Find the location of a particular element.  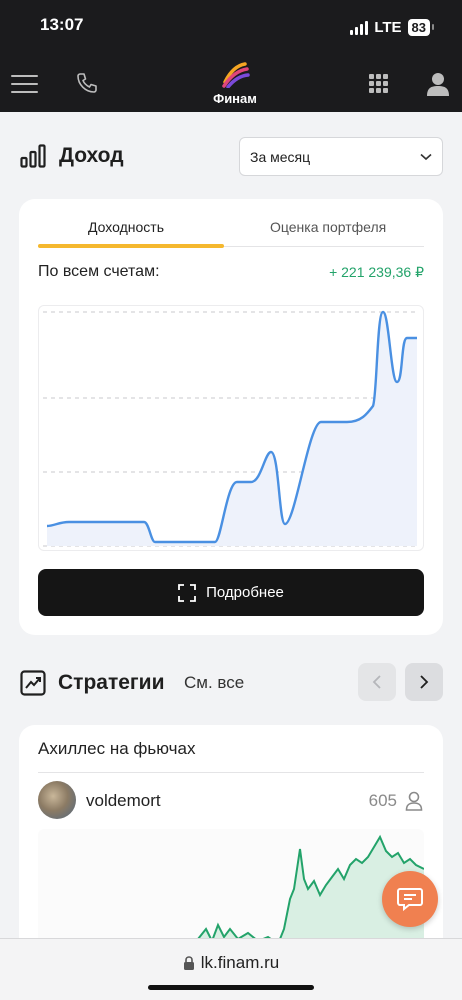

strategy-title: Ахиллес на фьючах is located at coordinates (117, 748).